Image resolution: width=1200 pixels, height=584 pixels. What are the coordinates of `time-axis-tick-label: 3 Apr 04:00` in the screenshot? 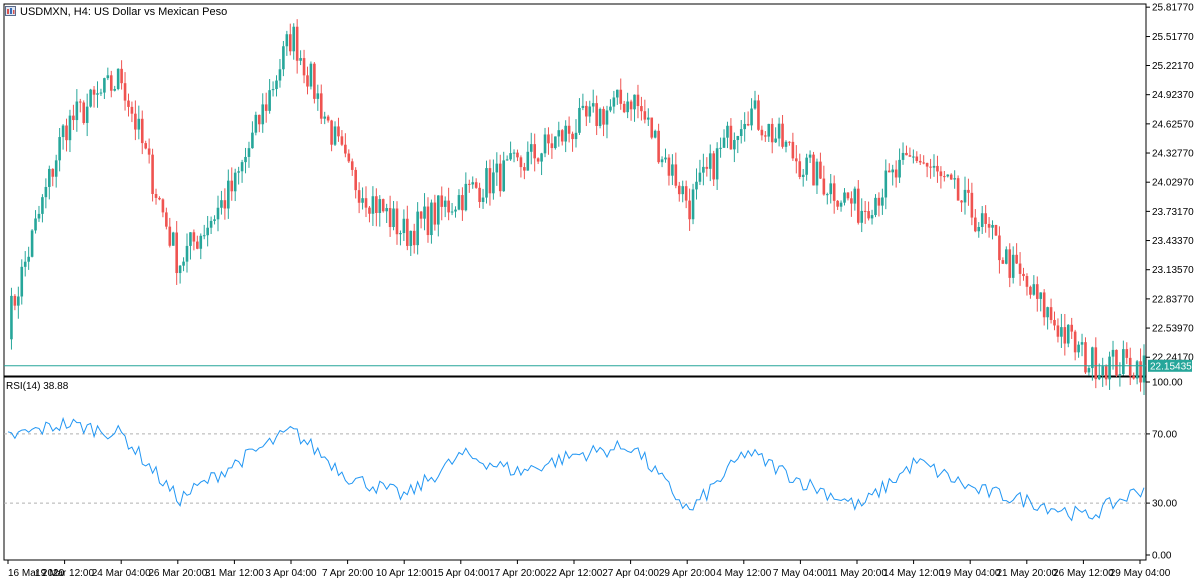 It's located at (291, 573).